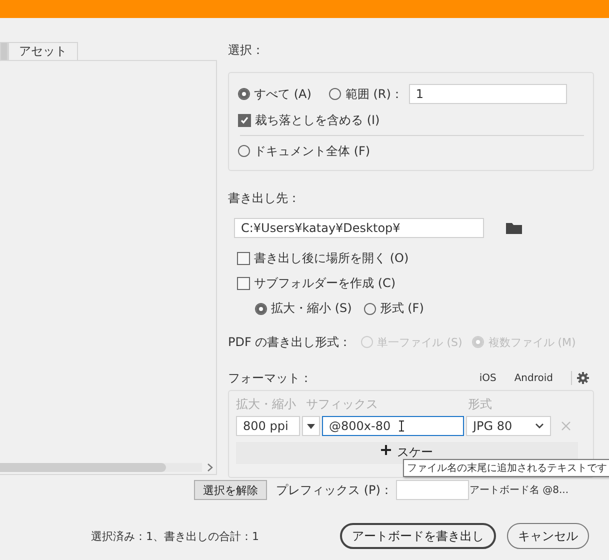 Image resolution: width=609 pixels, height=560 pixels. I want to click on section-label: 書き出し先：, so click(264, 198).